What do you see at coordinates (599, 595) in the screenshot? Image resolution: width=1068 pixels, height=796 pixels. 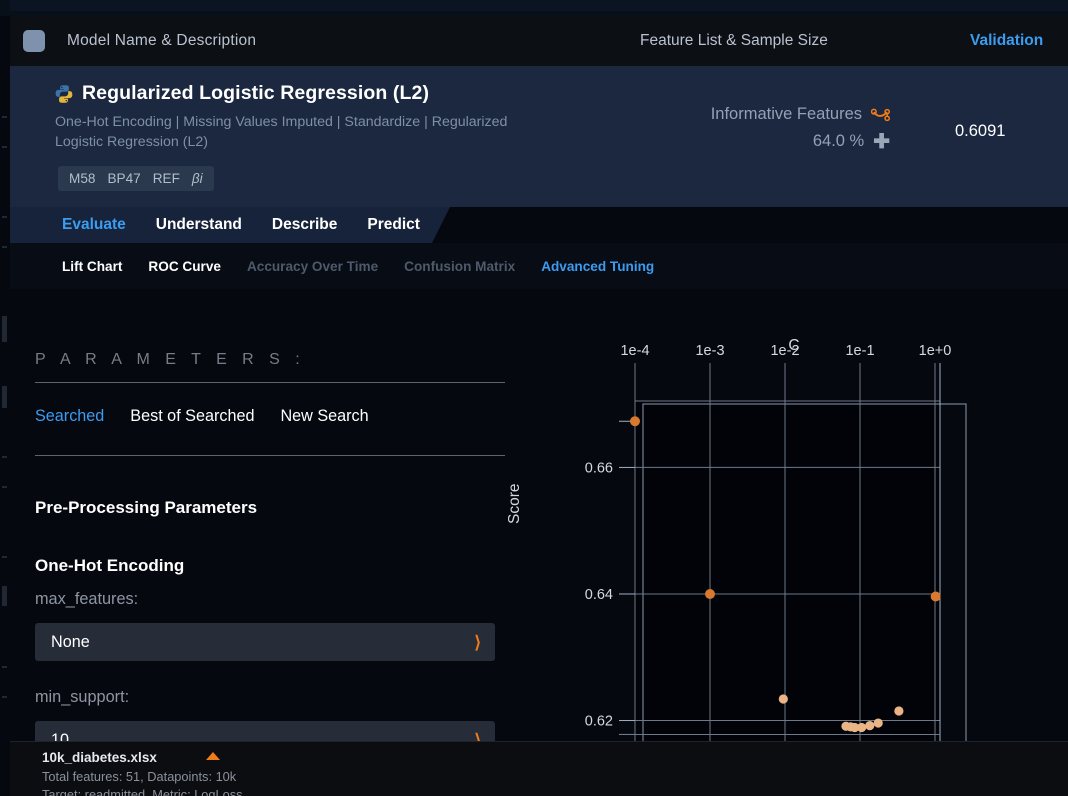 I see `y-tick-label-1: 0.64` at bounding box center [599, 595].